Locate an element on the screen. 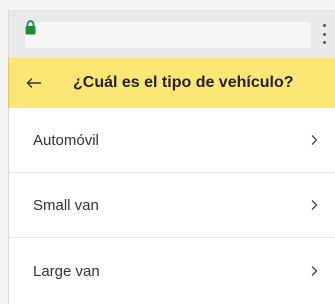  arrow-left-icon is located at coordinates (34, 83).